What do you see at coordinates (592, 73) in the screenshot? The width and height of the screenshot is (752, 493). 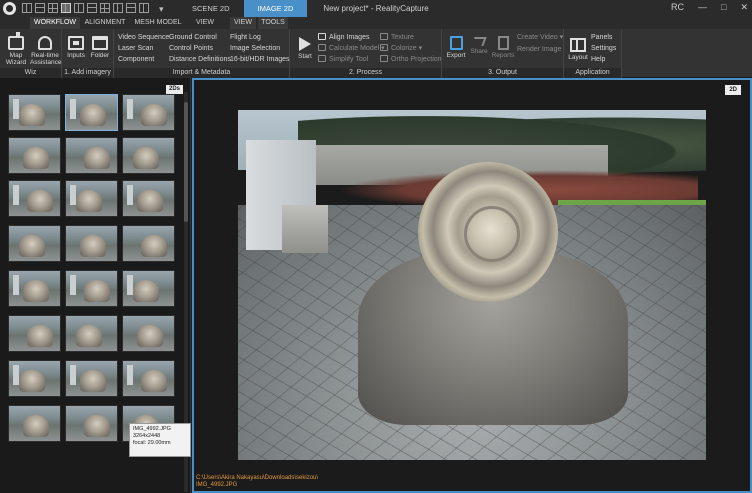 I see `group-label-application: Application` at bounding box center [592, 73].